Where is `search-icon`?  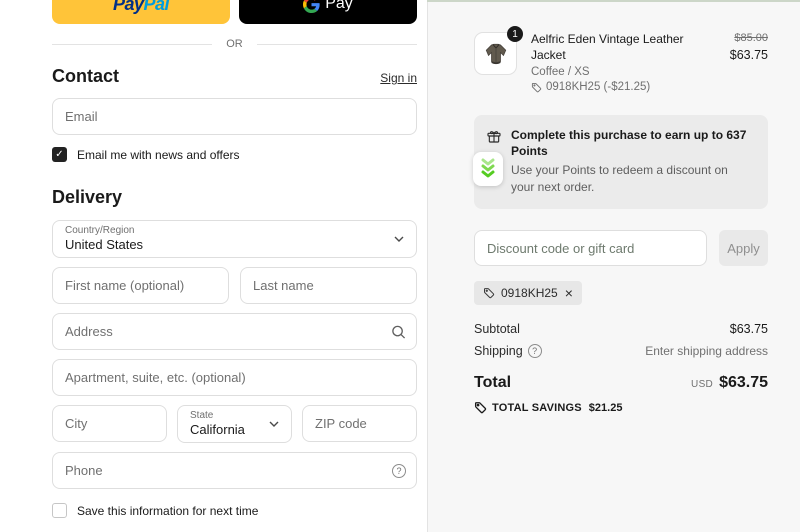 search-icon is located at coordinates (398, 331).